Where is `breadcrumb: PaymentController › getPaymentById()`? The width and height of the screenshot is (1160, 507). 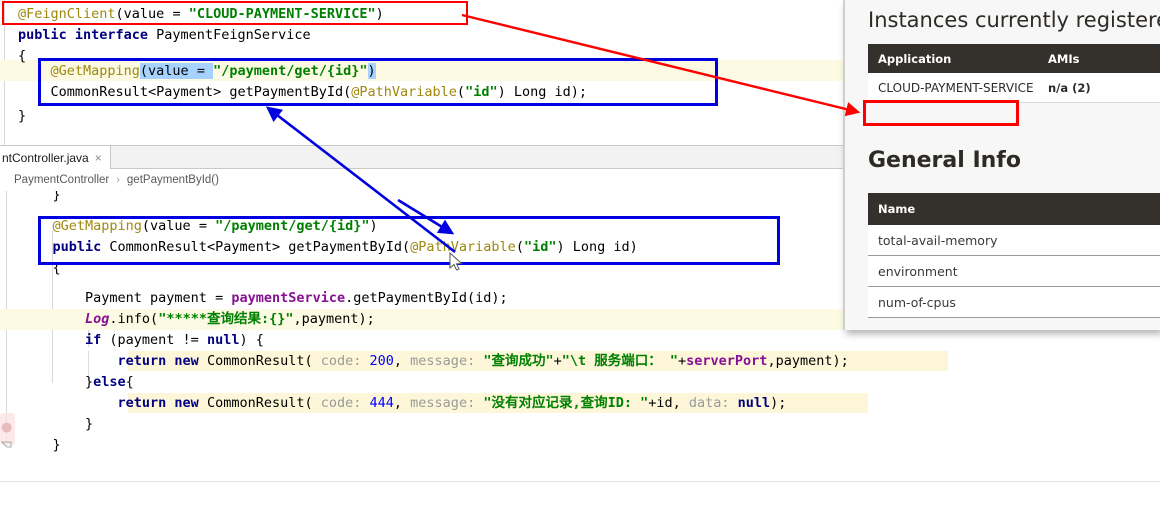
breadcrumb: PaymentController › getPaymentById() is located at coordinates (421, 180).